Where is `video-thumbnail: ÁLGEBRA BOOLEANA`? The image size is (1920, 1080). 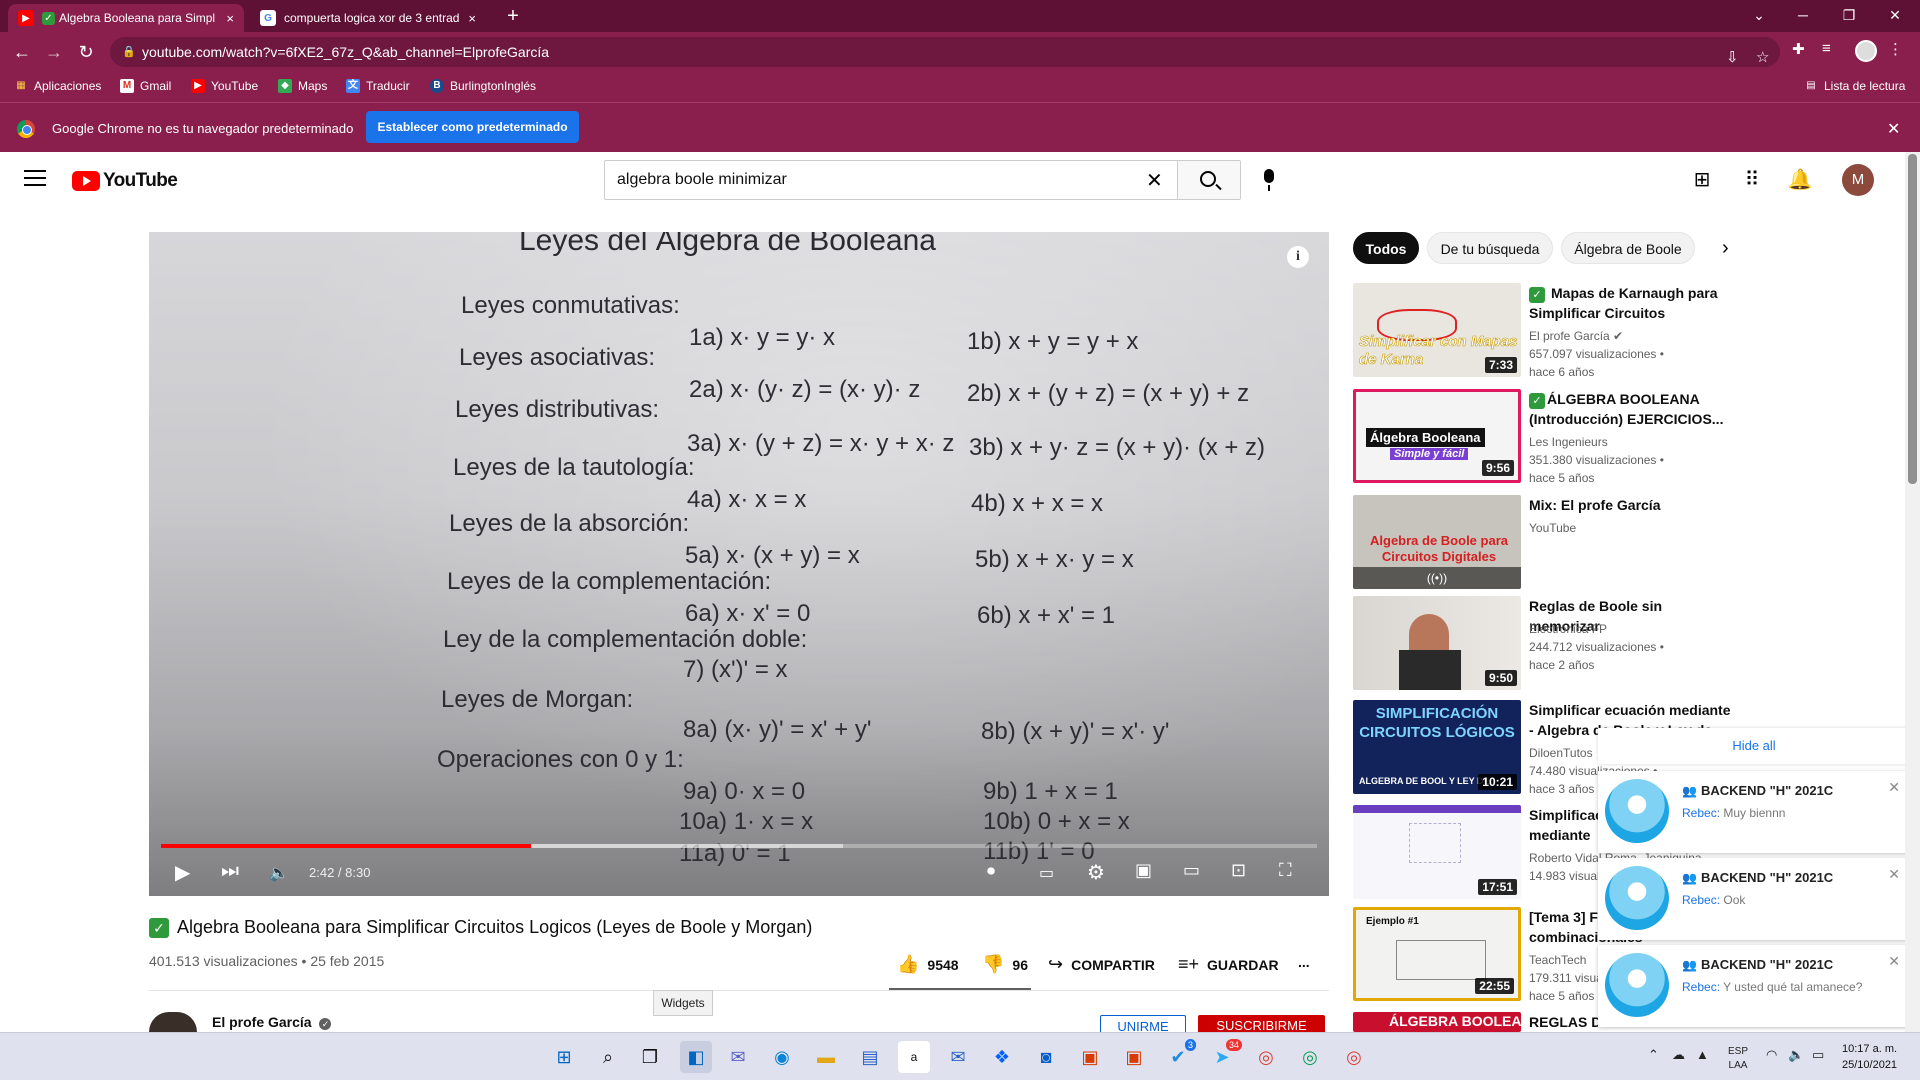
video-thumbnail: ÁLGEBRA BOOLEANA is located at coordinates (1437, 1022).